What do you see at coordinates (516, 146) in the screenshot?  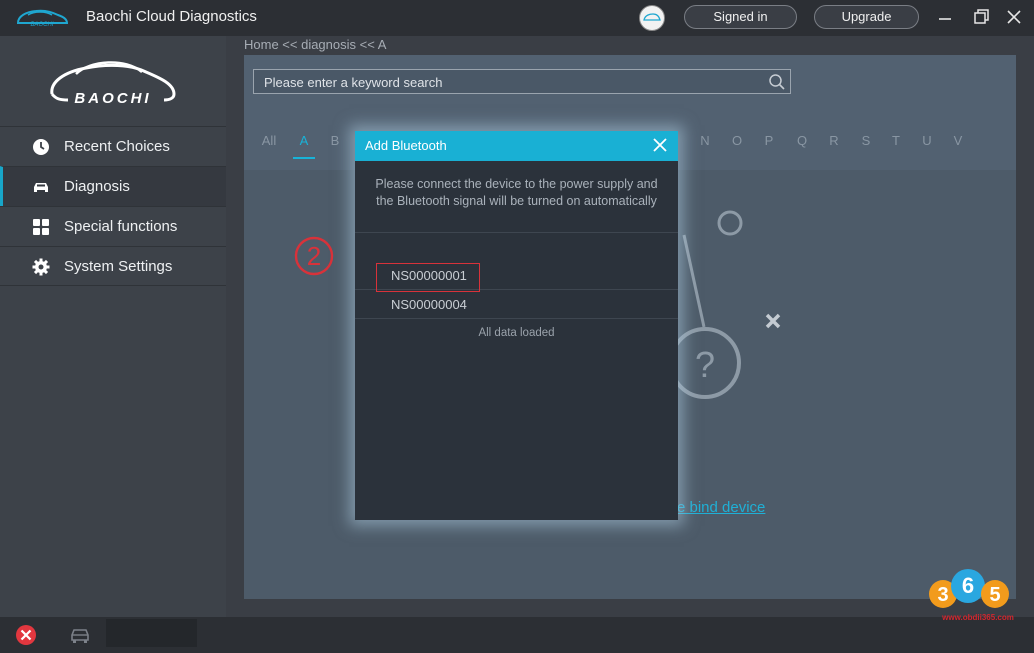 I see `dialog-header: Add Bluetooth` at bounding box center [516, 146].